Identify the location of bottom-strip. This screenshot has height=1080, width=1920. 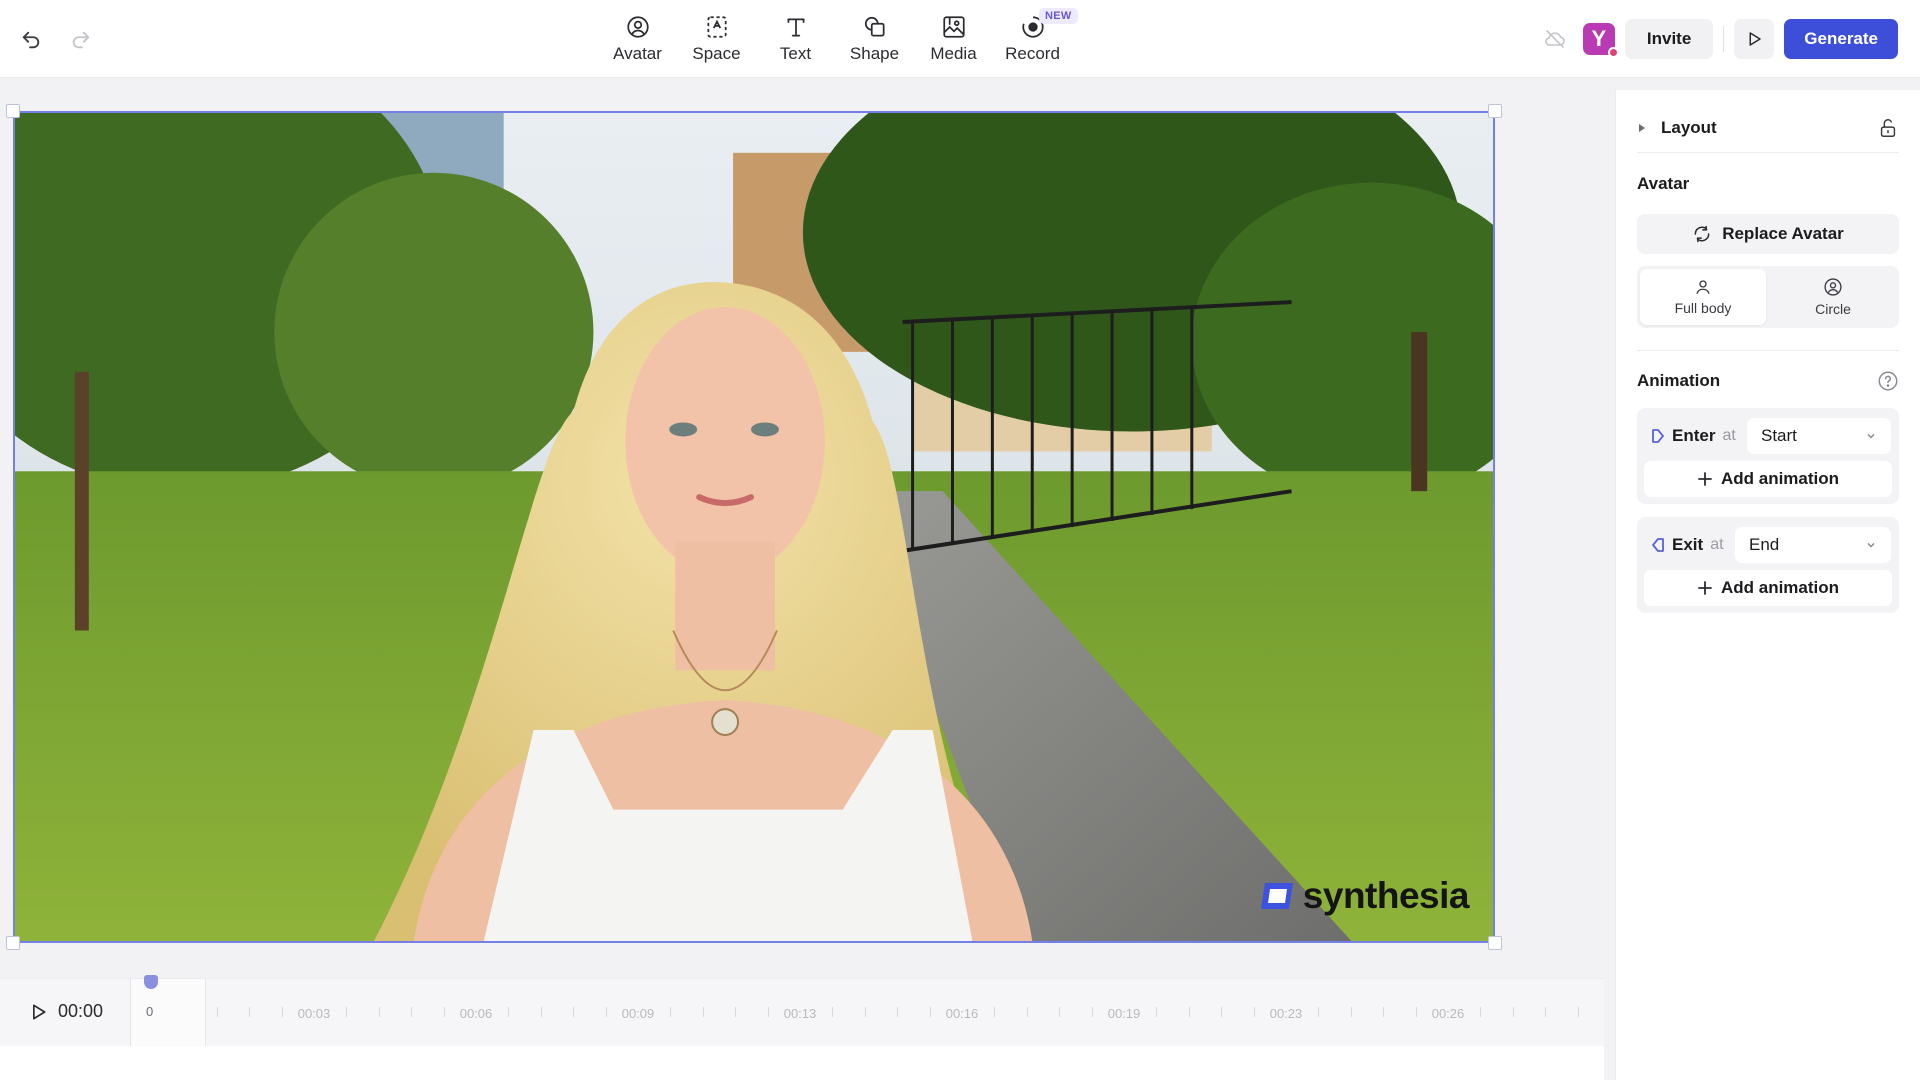
(802, 1063).